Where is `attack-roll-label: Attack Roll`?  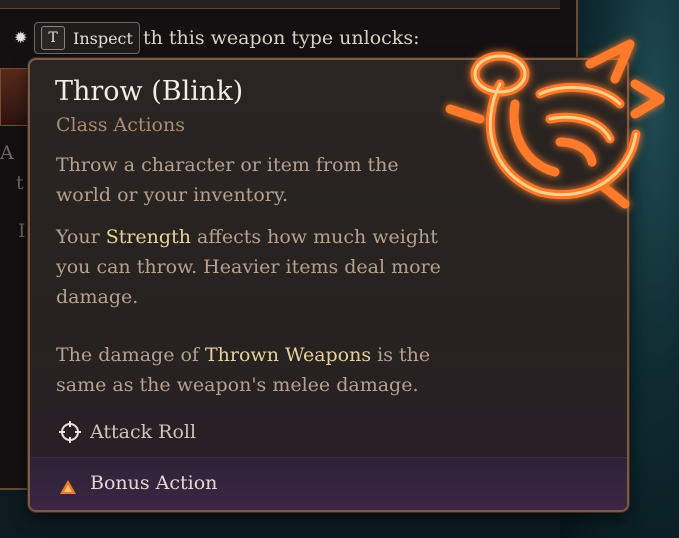
attack-roll-label: Attack Roll is located at coordinates (143, 432).